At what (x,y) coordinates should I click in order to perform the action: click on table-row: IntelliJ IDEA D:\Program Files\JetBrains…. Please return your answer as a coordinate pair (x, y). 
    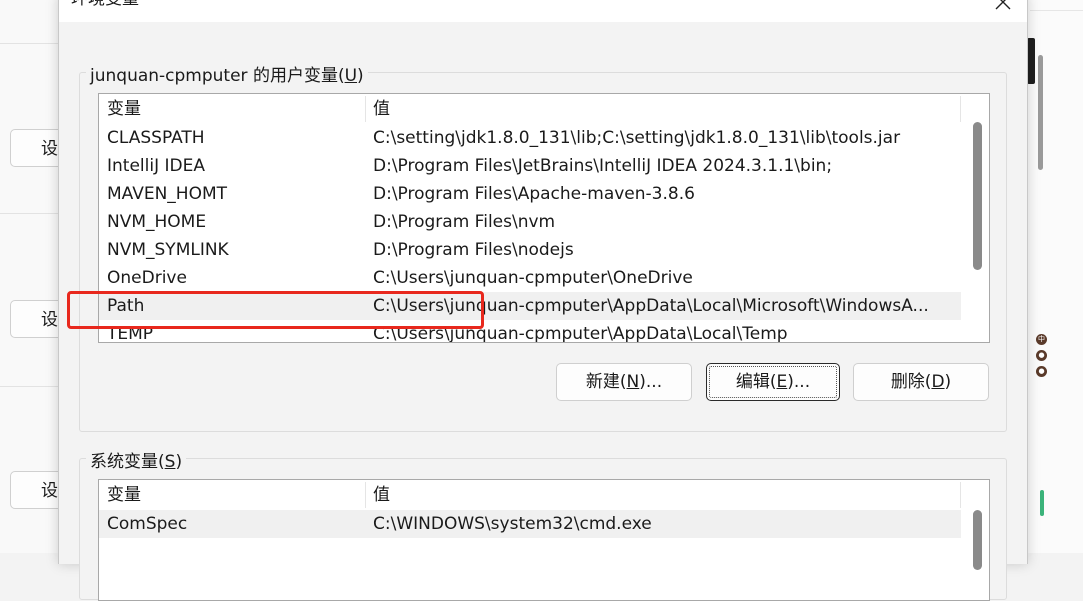
    Looking at the image, I should click on (530, 166).